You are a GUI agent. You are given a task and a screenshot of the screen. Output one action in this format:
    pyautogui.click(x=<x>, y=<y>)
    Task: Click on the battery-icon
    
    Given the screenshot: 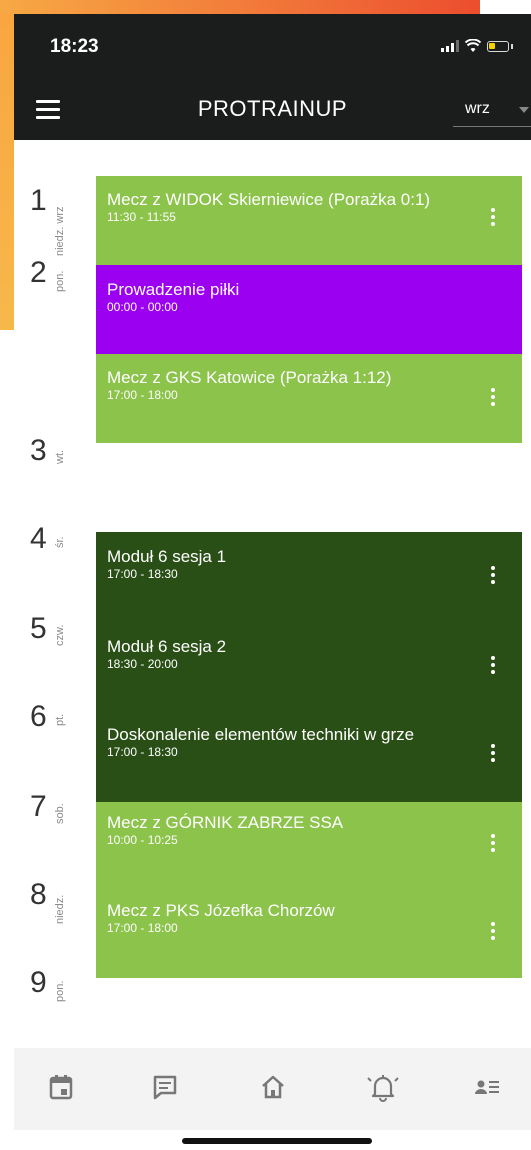 What is the action you would take?
    pyautogui.click(x=498, y=46)
    